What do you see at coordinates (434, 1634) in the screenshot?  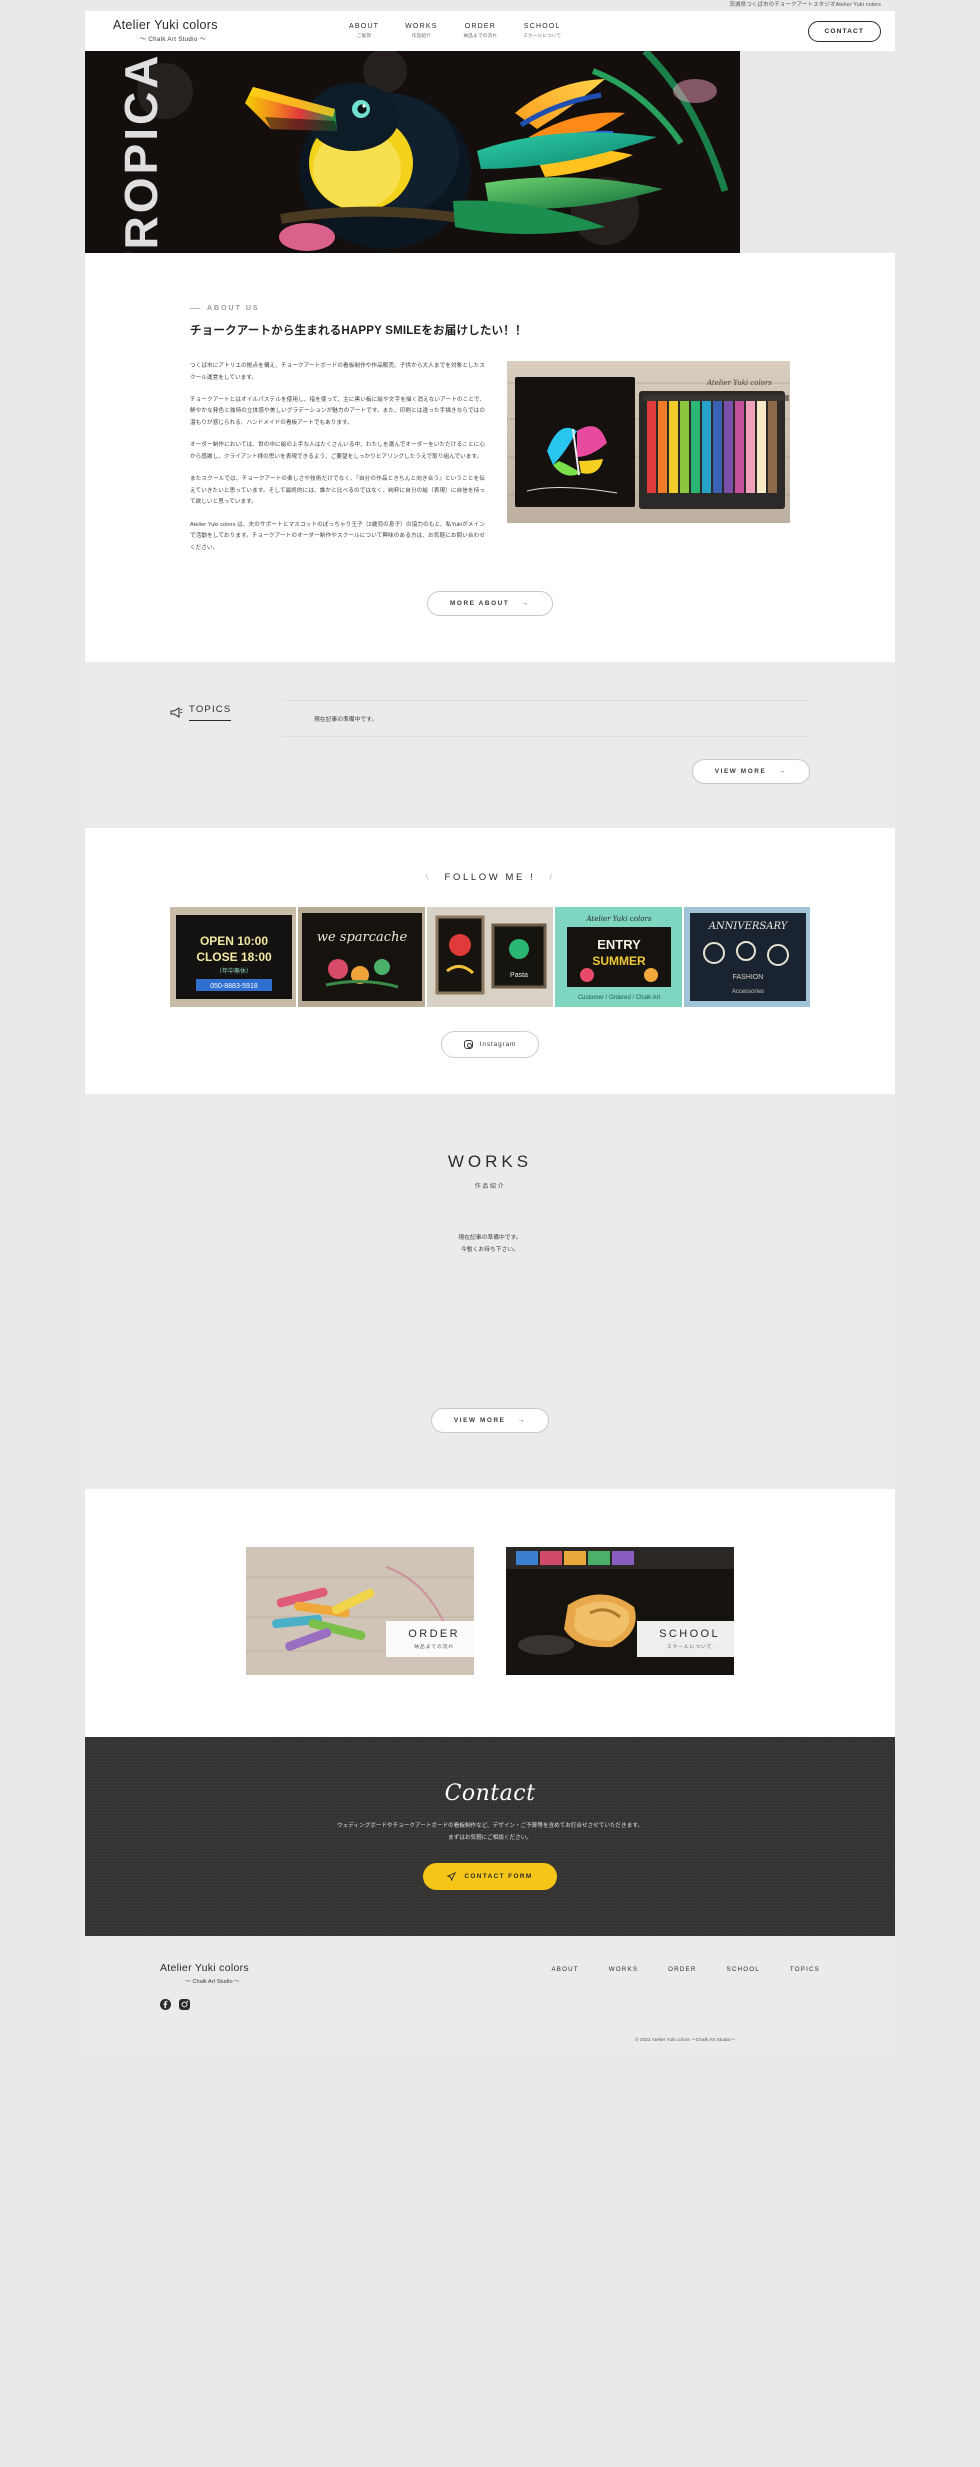 I see `card-label-en: ORDER` at bounding box center [434, 1634].